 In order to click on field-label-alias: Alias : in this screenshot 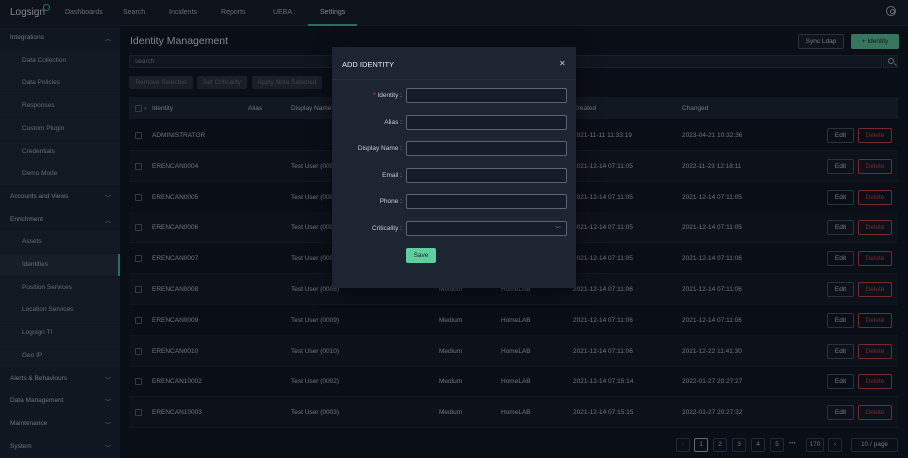, I will do `click(367, 122)`.